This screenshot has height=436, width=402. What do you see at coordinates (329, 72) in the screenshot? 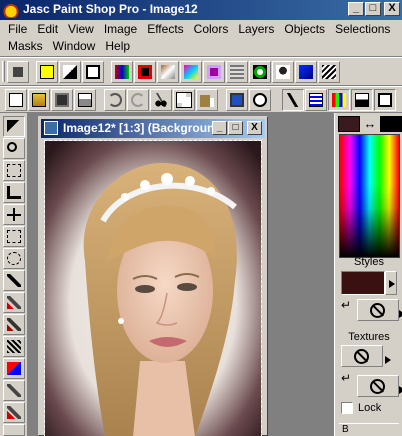
I see `effect-13-button` at bounding box center [329, 72].